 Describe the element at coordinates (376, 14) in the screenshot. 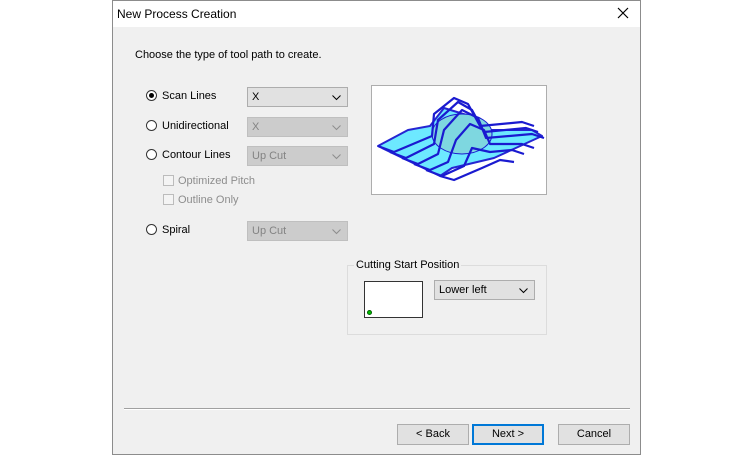

I see `title-bar: New Process Creation` at that location.